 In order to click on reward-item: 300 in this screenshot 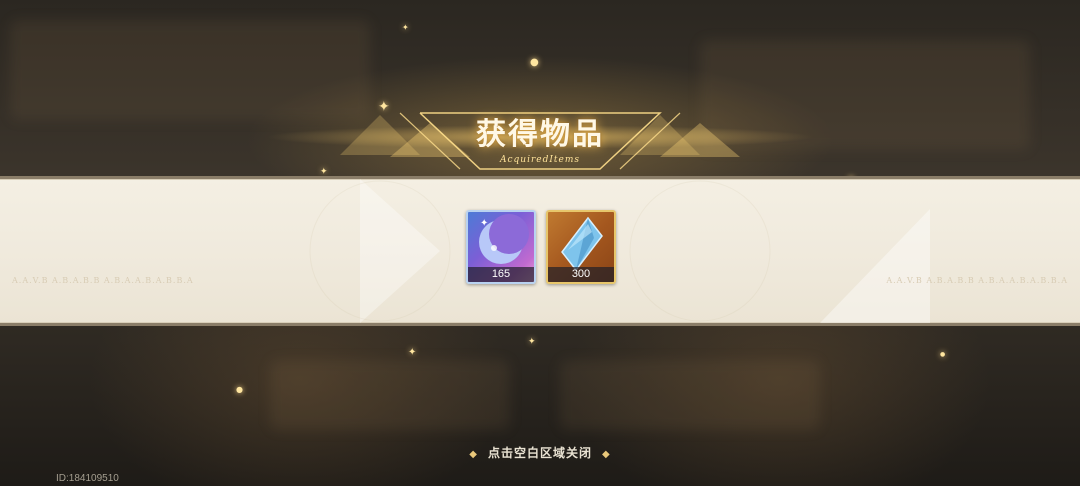, I will do `click(581, 247)`.